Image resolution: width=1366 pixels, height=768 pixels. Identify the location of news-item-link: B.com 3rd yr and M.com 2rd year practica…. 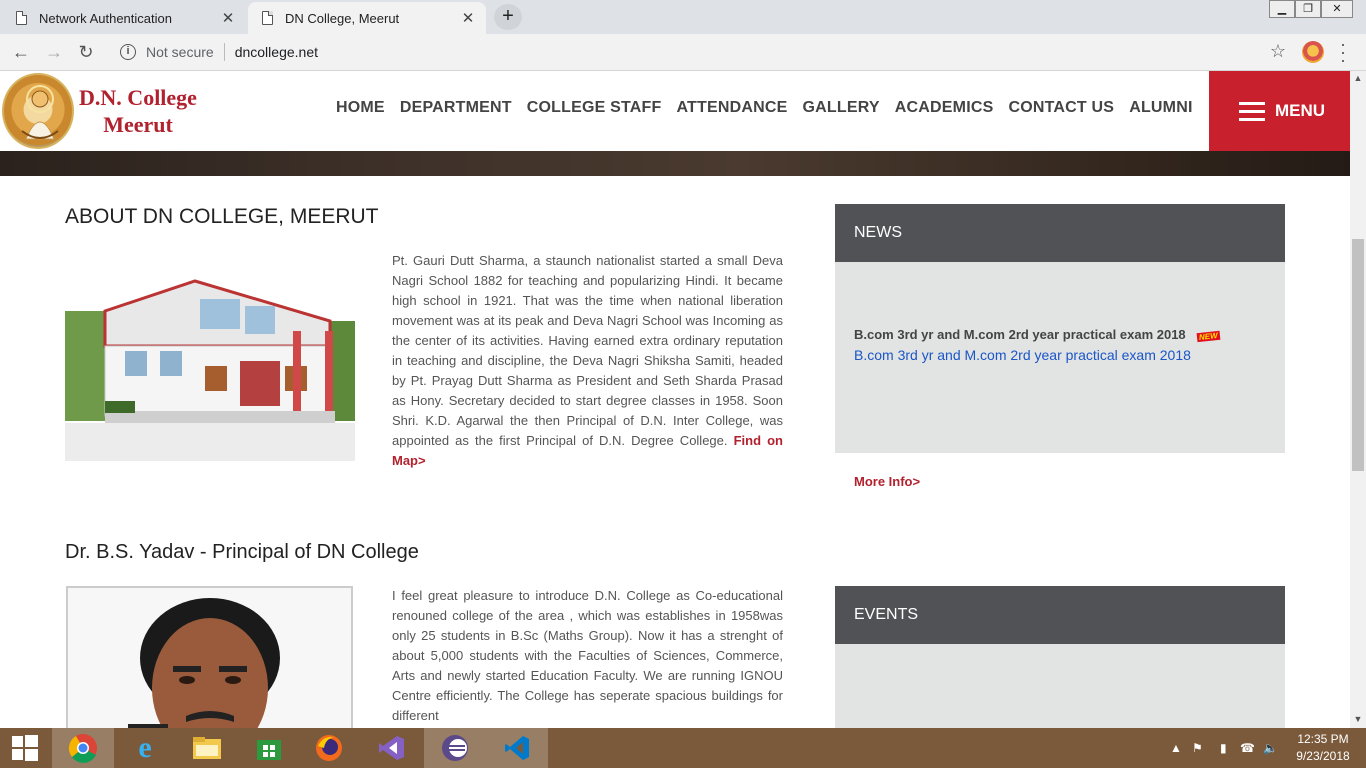
(1022, 355).